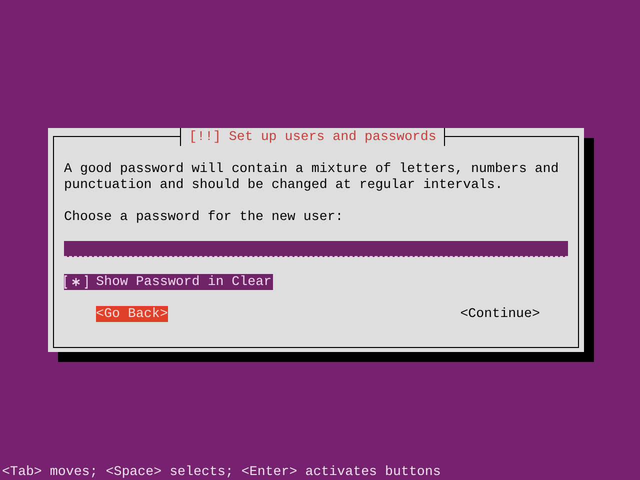 The image size is (640, 480). Describe the element at coordinates (312, 177) in the screenshot. I see `dialog-description: A good password will contain a mixture of letters, numbers and punctuation and should be changed at regular intervals.` at that location.